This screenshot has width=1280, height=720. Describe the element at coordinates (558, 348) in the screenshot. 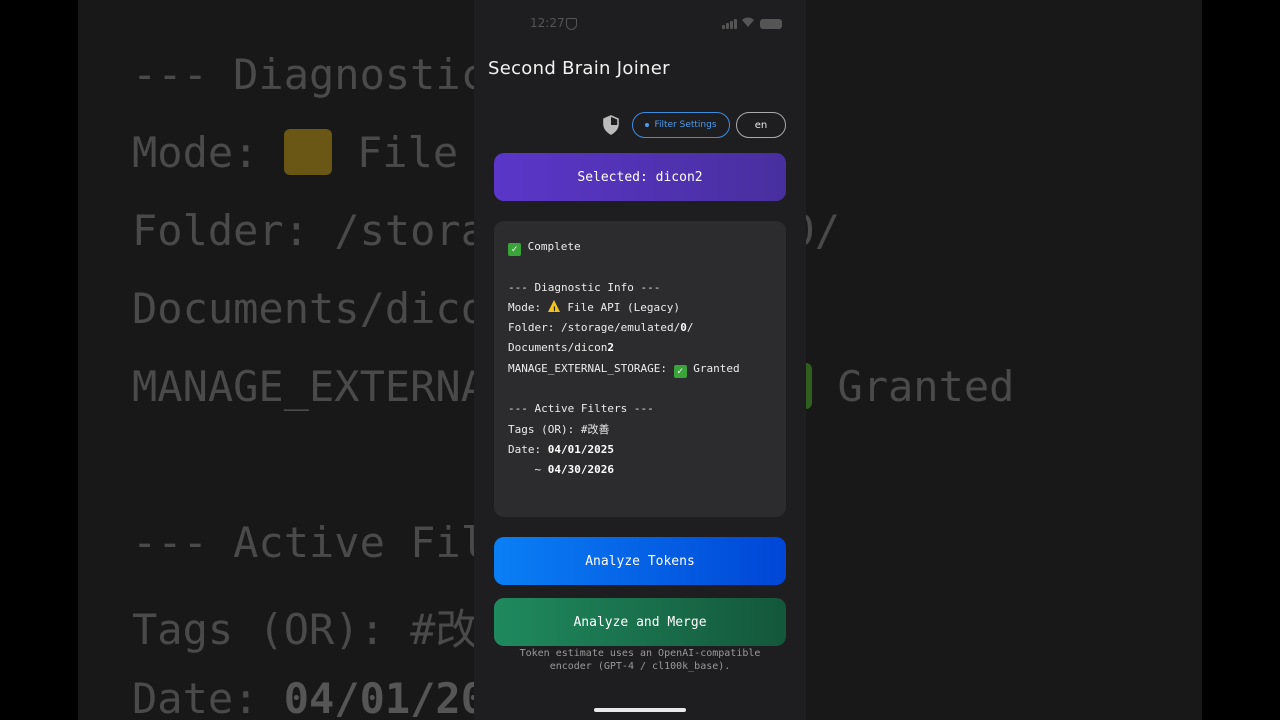

I see `folder-line2-prefix: Documents/dicon` at that location.